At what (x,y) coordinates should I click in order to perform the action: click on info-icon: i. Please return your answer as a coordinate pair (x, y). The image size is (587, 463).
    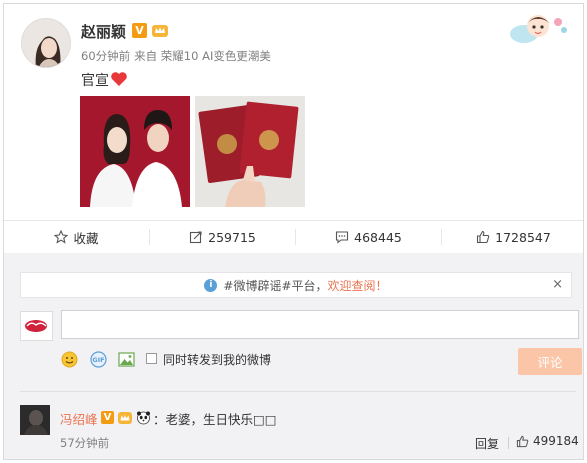
    Looking at the image, I should click on (211, 285).